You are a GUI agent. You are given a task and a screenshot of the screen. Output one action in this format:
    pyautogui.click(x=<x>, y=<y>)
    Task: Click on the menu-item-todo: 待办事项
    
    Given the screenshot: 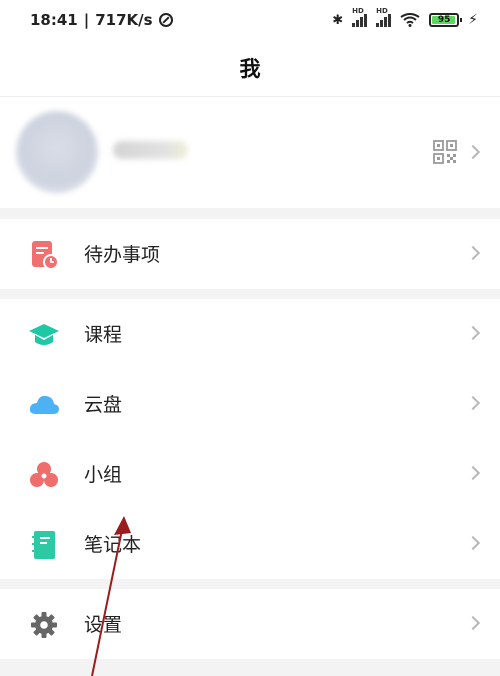 What is the action you would take?
    pyautogui.click(x=250, y=254)
    